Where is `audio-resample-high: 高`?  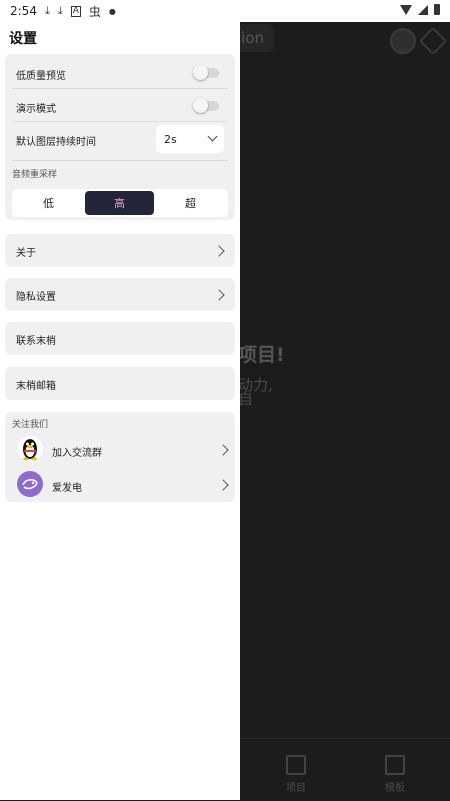 audio-resample-high: 高 is located at coordinates (119, 203).